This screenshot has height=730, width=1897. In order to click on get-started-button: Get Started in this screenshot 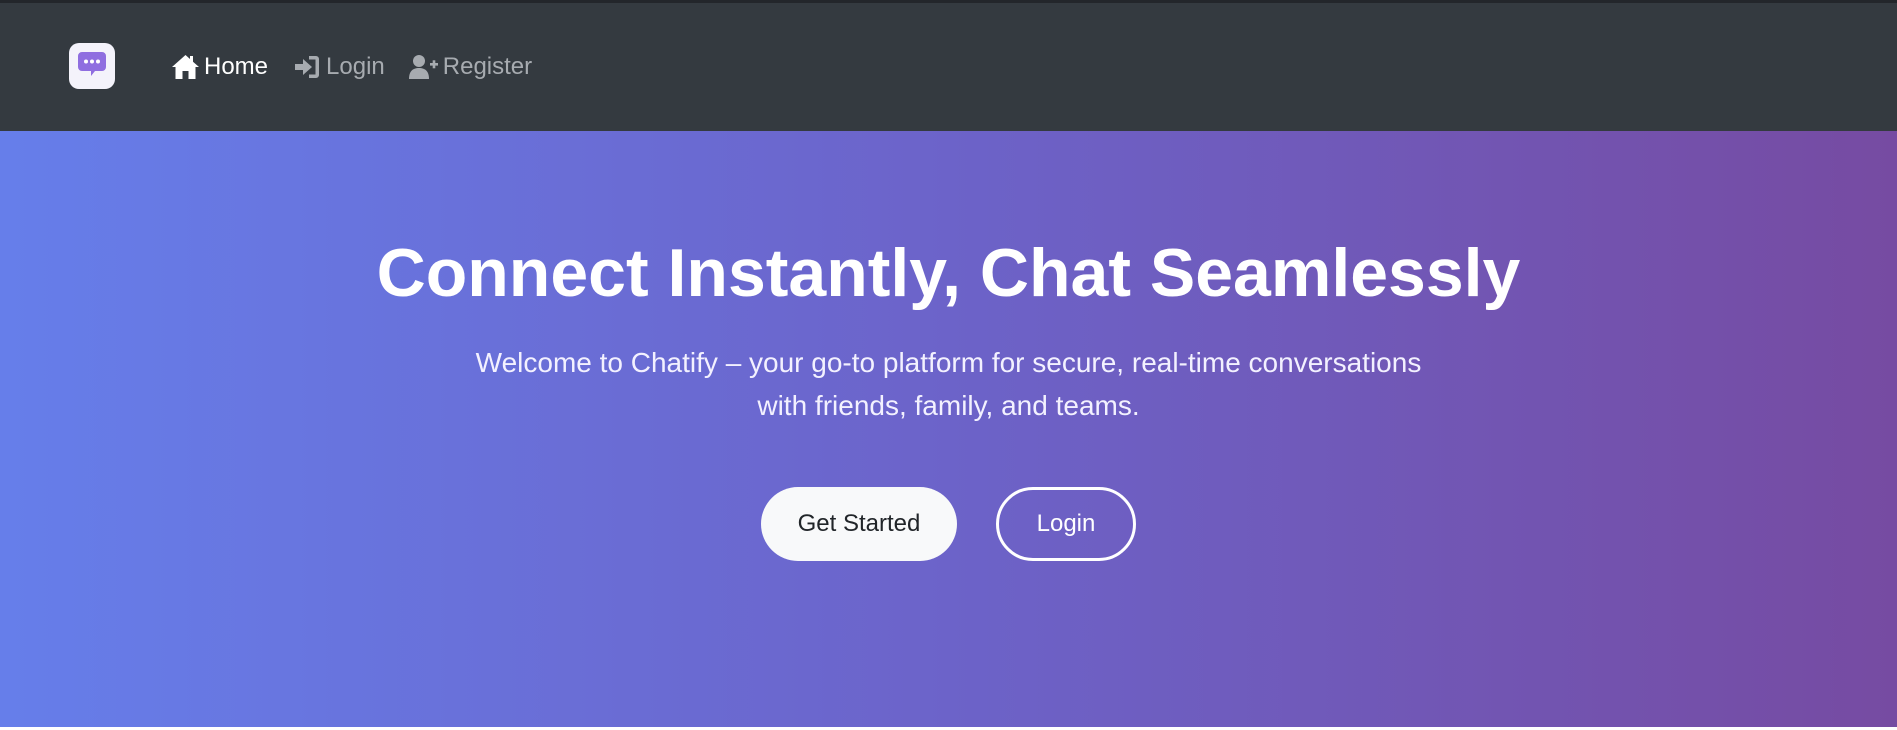, I will do `click(859, 524)`.